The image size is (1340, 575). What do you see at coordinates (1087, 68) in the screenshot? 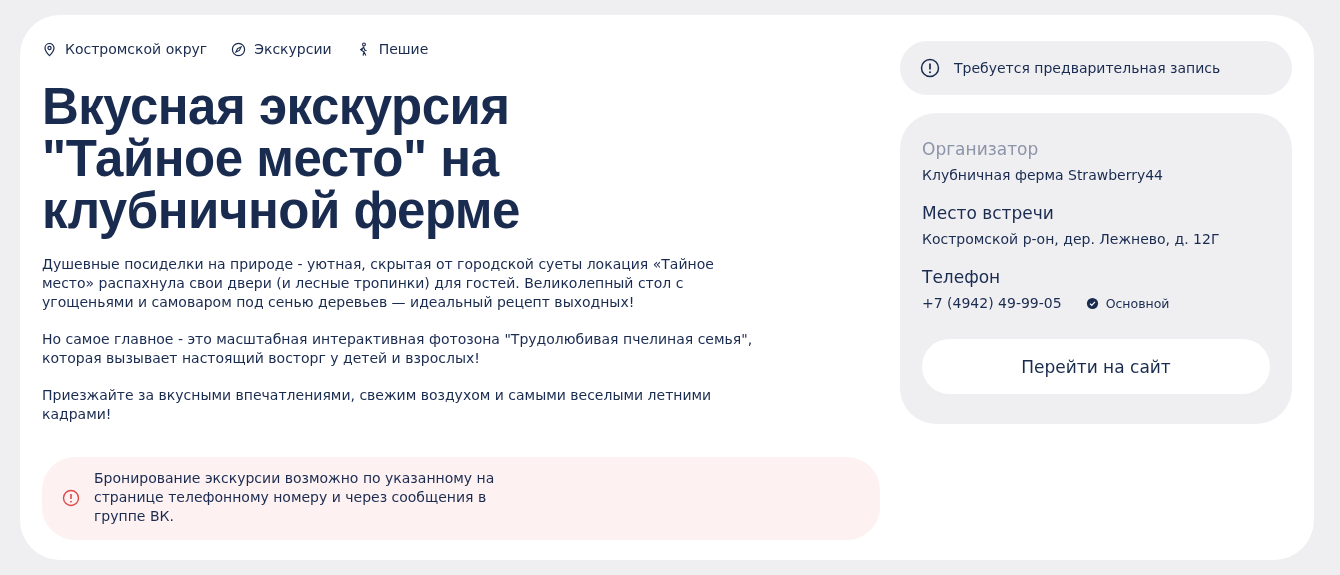
I see `badge-text: Требуется предварительная запись` at bounding box center [1087, 68].